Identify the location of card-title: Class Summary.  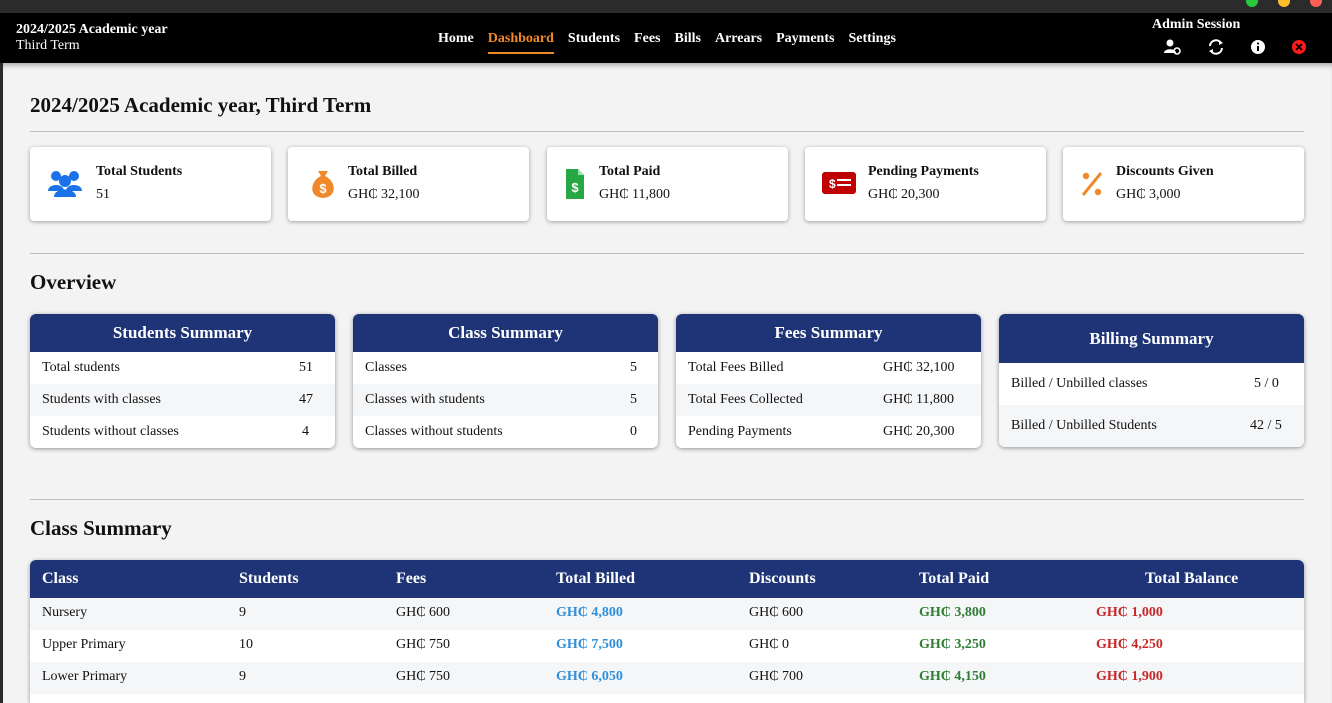
(505, 333).